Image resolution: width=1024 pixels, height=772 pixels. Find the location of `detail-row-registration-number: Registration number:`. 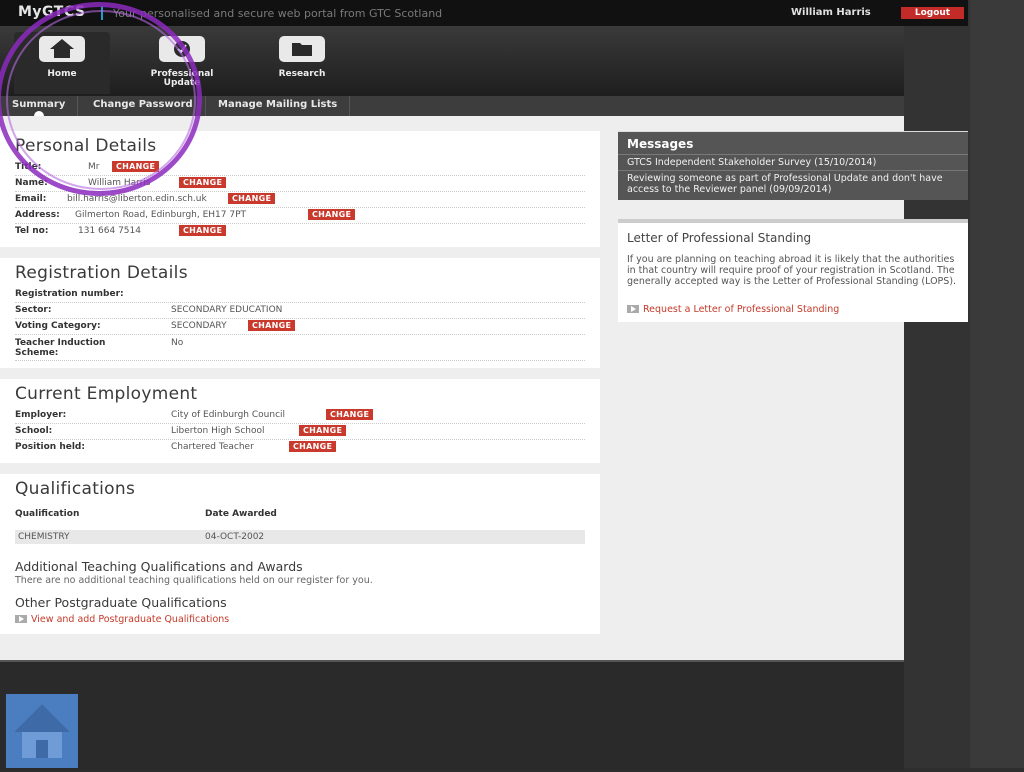

detail-row-registration-number: Registration number: is located at coordinates (300, 295).